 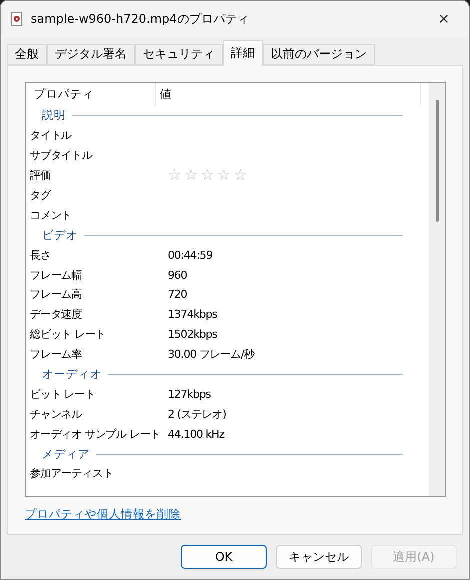 I want to click on property-value: 1502kbps, so click(x=193, y=335).